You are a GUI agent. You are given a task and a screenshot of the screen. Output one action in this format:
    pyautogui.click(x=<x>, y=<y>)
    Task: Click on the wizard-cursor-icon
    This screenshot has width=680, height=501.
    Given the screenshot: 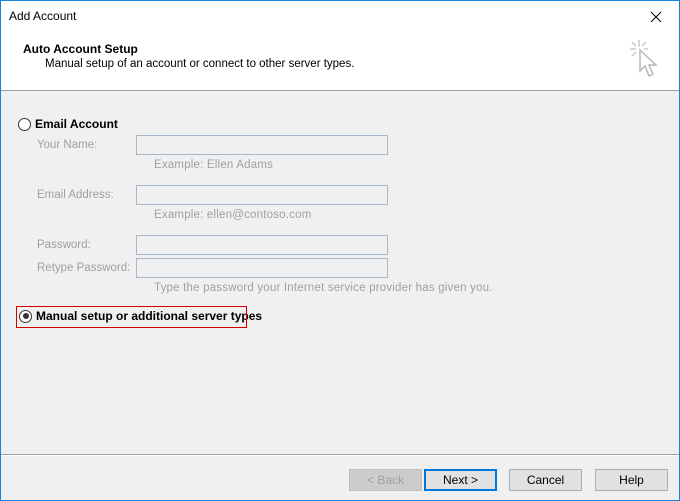 What is the action you would take?
    pyautogui.click(x=644, y=59)
    